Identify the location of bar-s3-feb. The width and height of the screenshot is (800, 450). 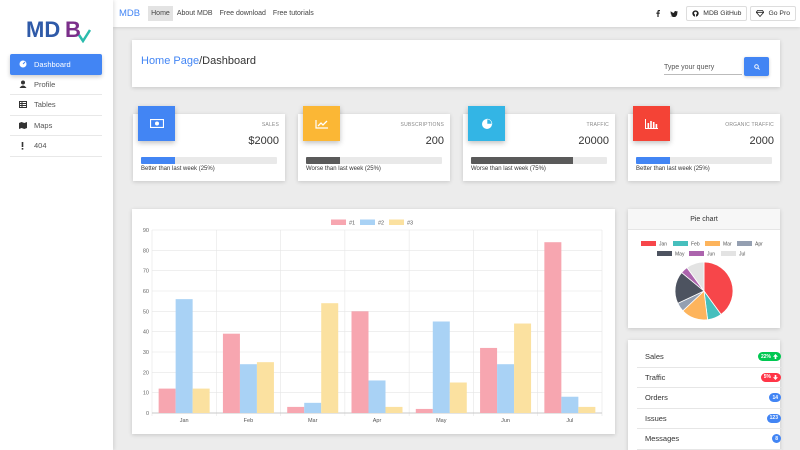
(265, 387).